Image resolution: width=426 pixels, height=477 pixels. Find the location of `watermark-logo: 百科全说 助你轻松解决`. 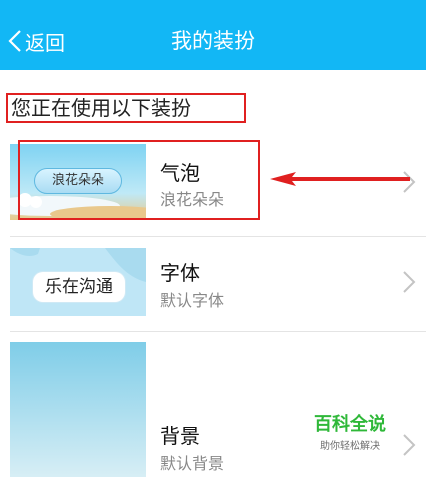

watermark-logo: 百科全说 助你轻松解决 is located at coordinates (350, 431).